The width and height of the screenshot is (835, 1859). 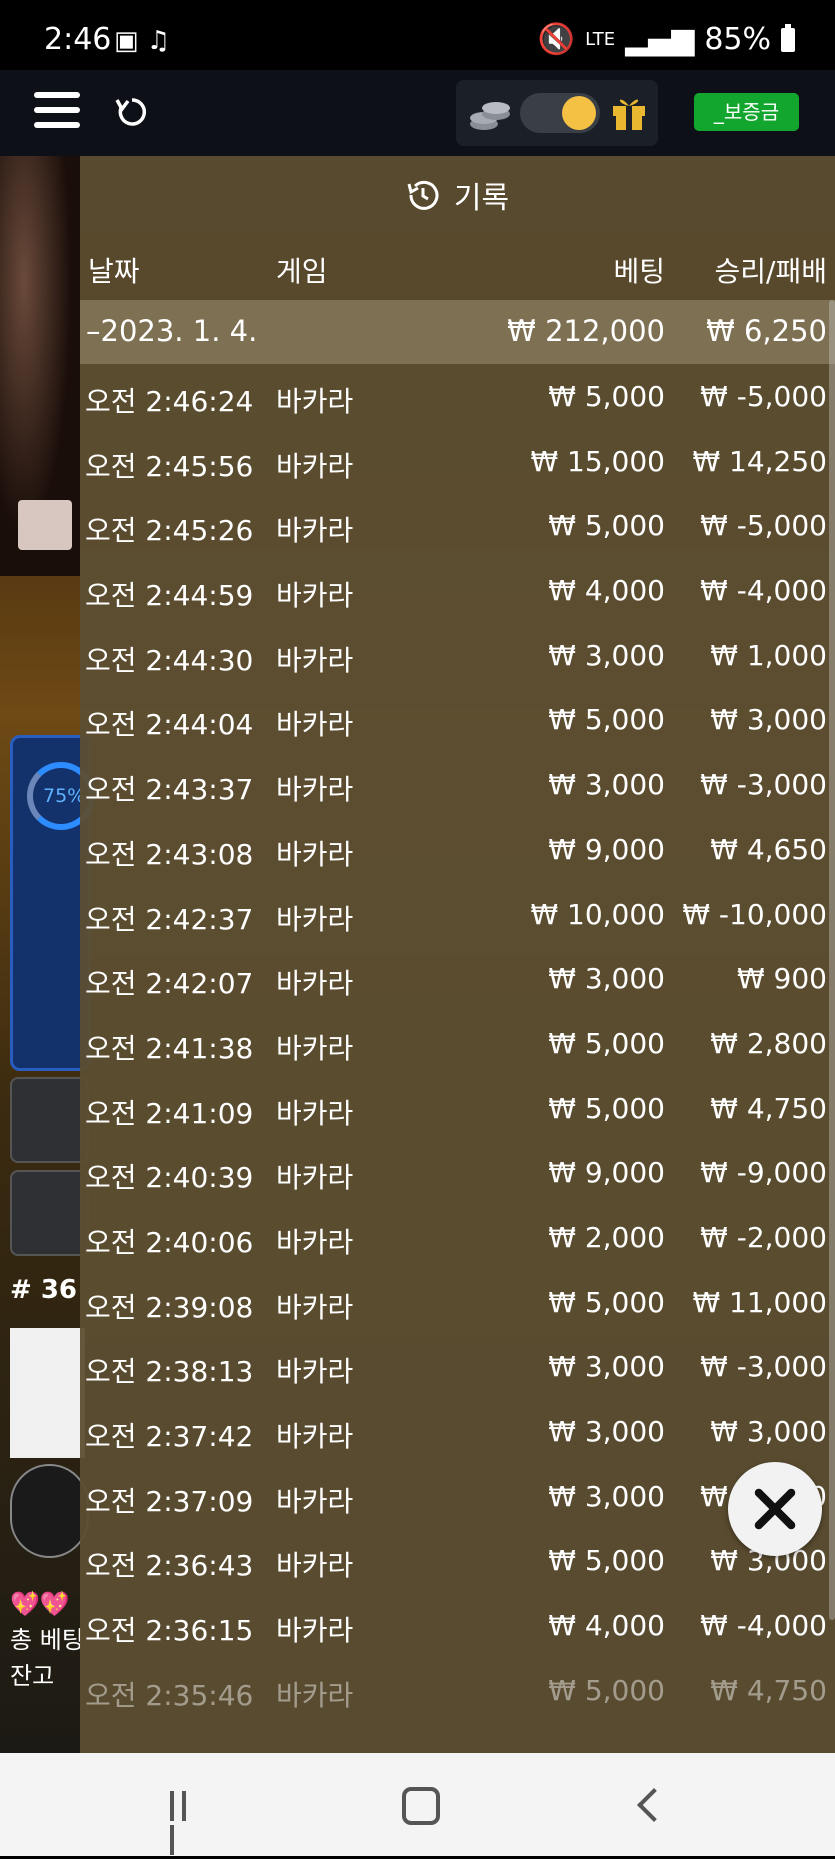 I want to click on history-header: 기록, so click(x=457, y=195).